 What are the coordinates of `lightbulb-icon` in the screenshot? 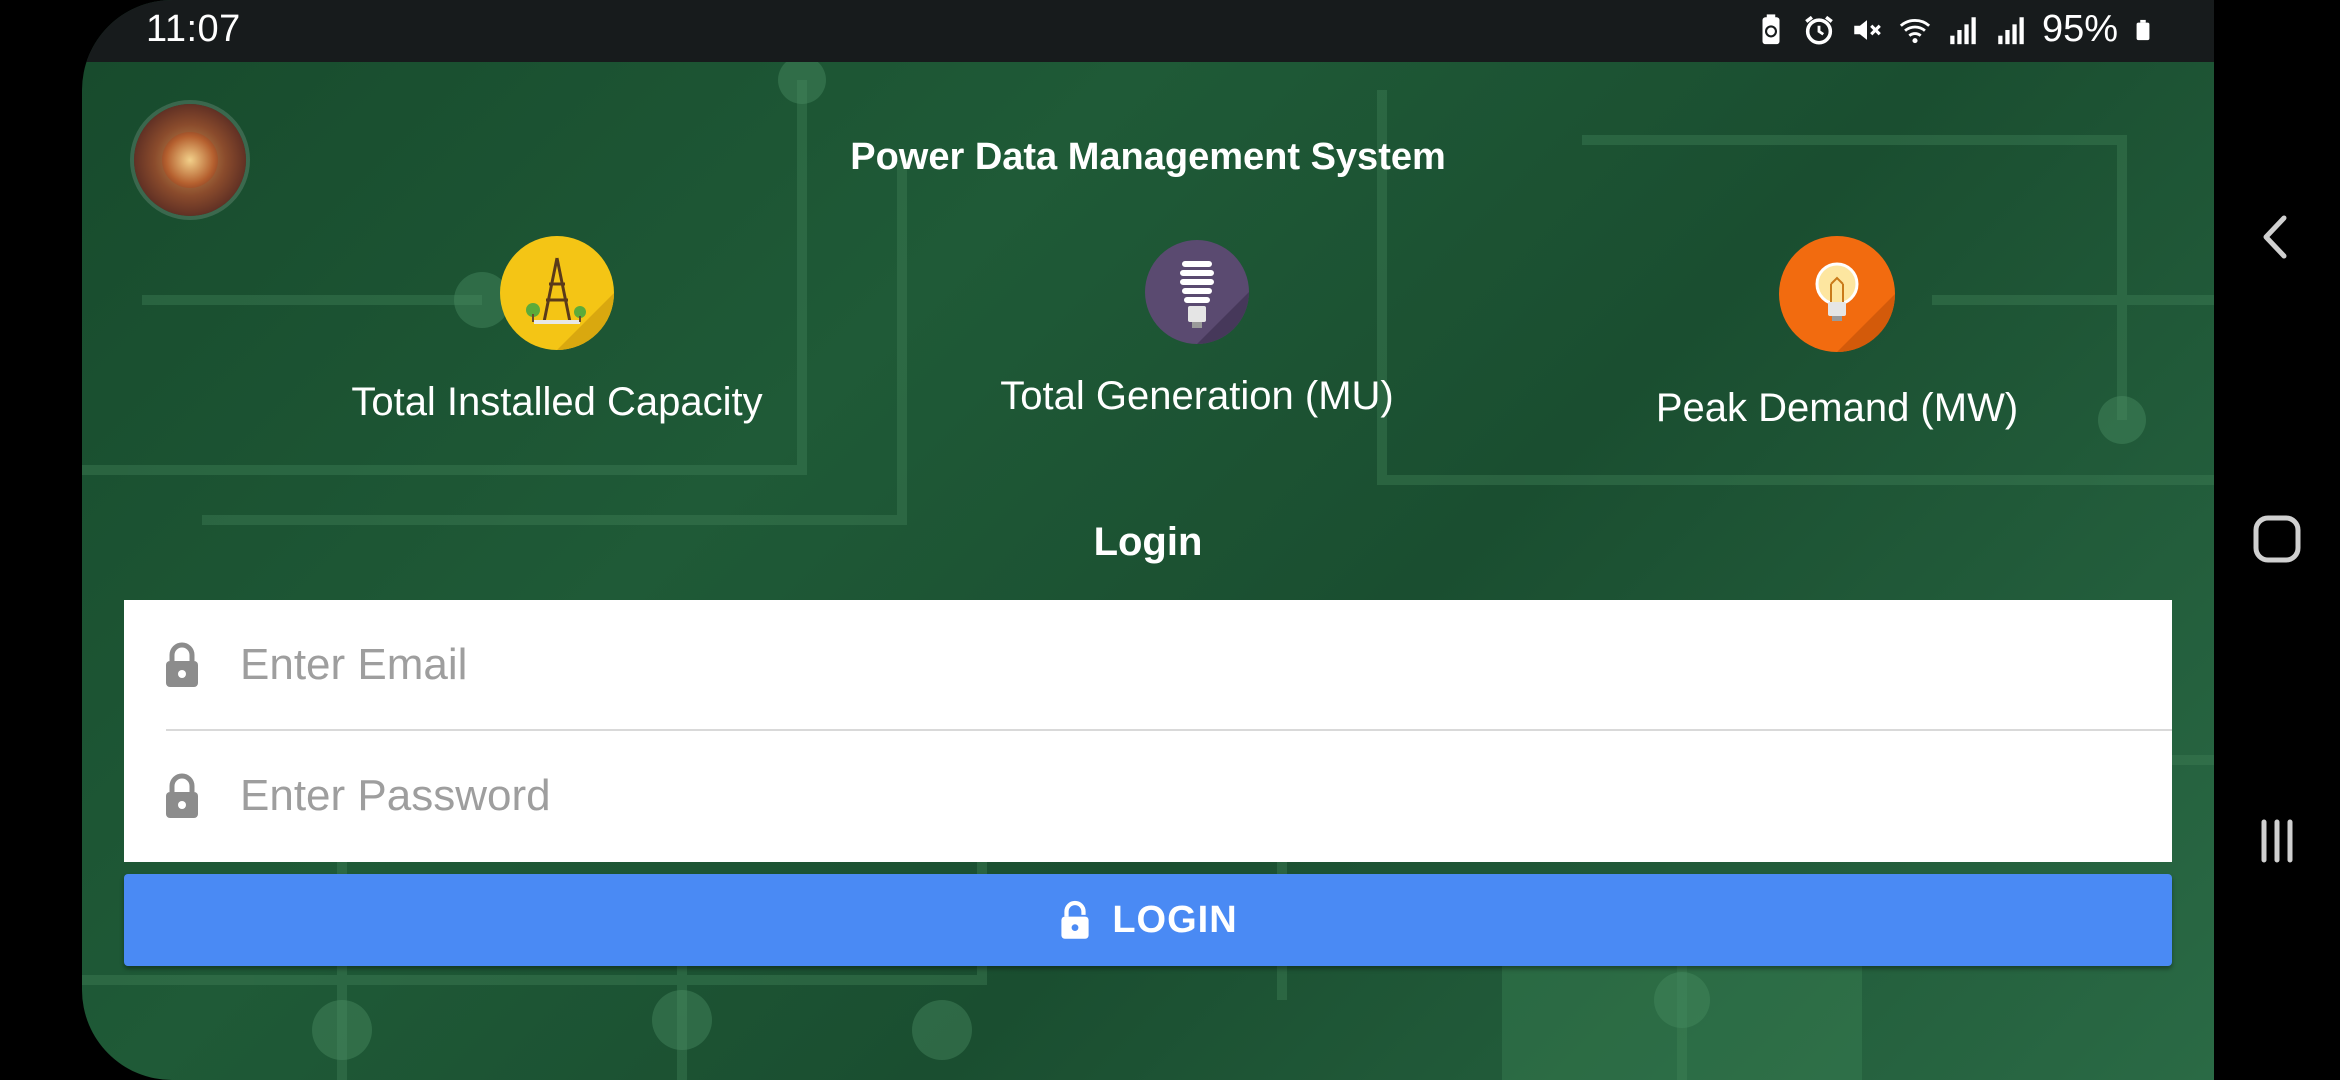 It's located at (1837, 294).